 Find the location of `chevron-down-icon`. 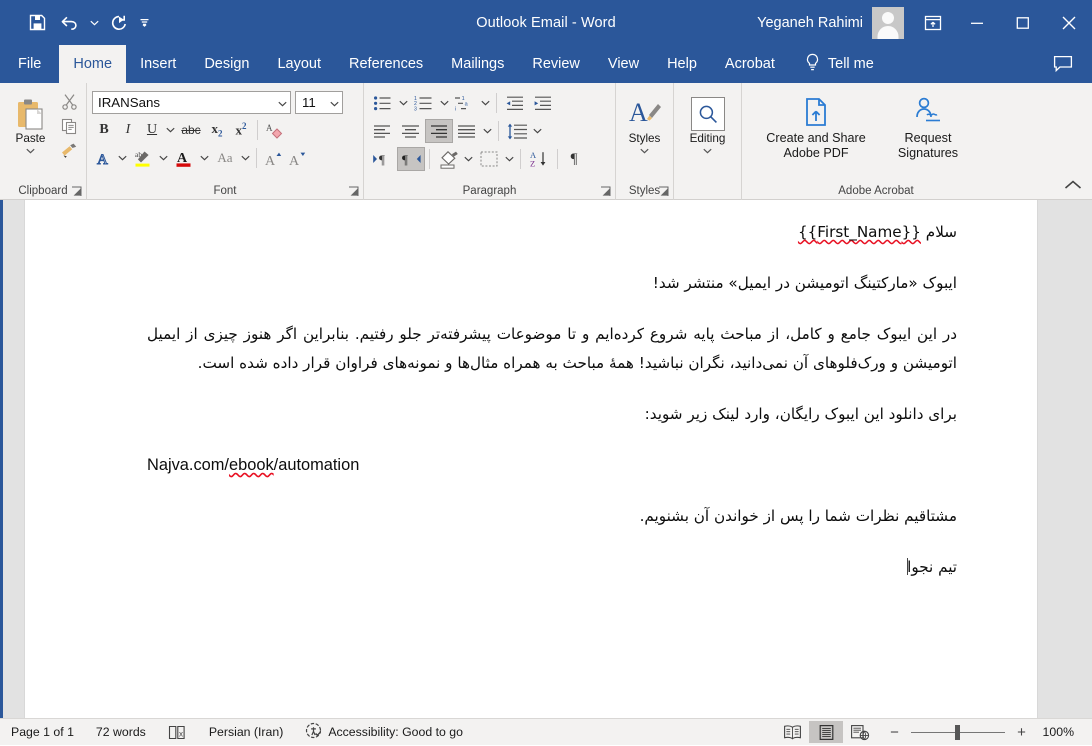

chevron-down-icon is located at coordinates (30, 150).